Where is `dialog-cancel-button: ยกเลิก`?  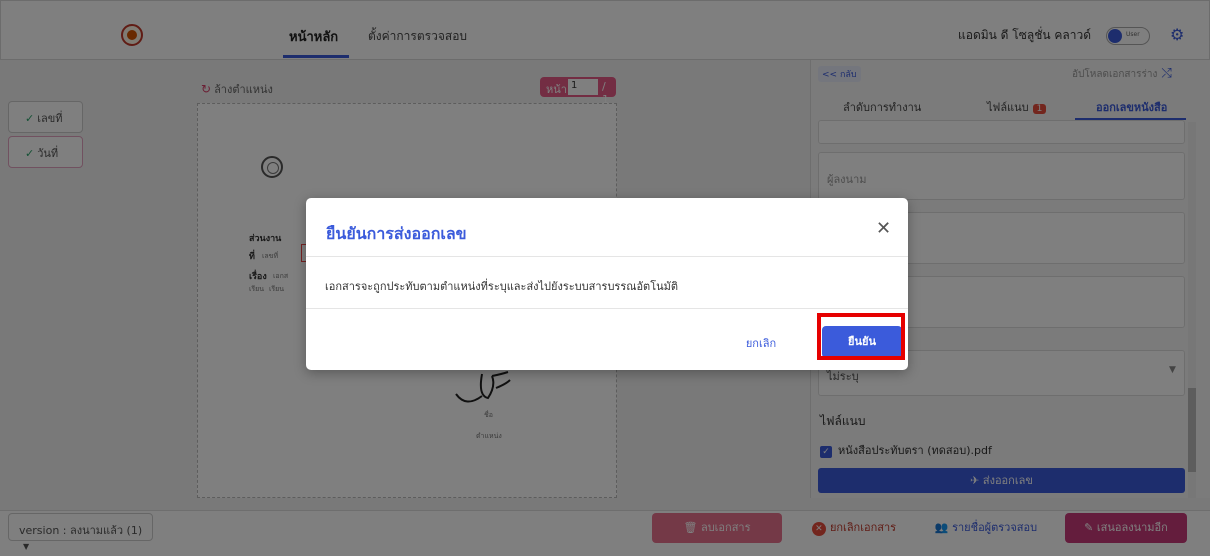
dialog-cancel-button: ยกเลิก is located at coordinates (761, 344).